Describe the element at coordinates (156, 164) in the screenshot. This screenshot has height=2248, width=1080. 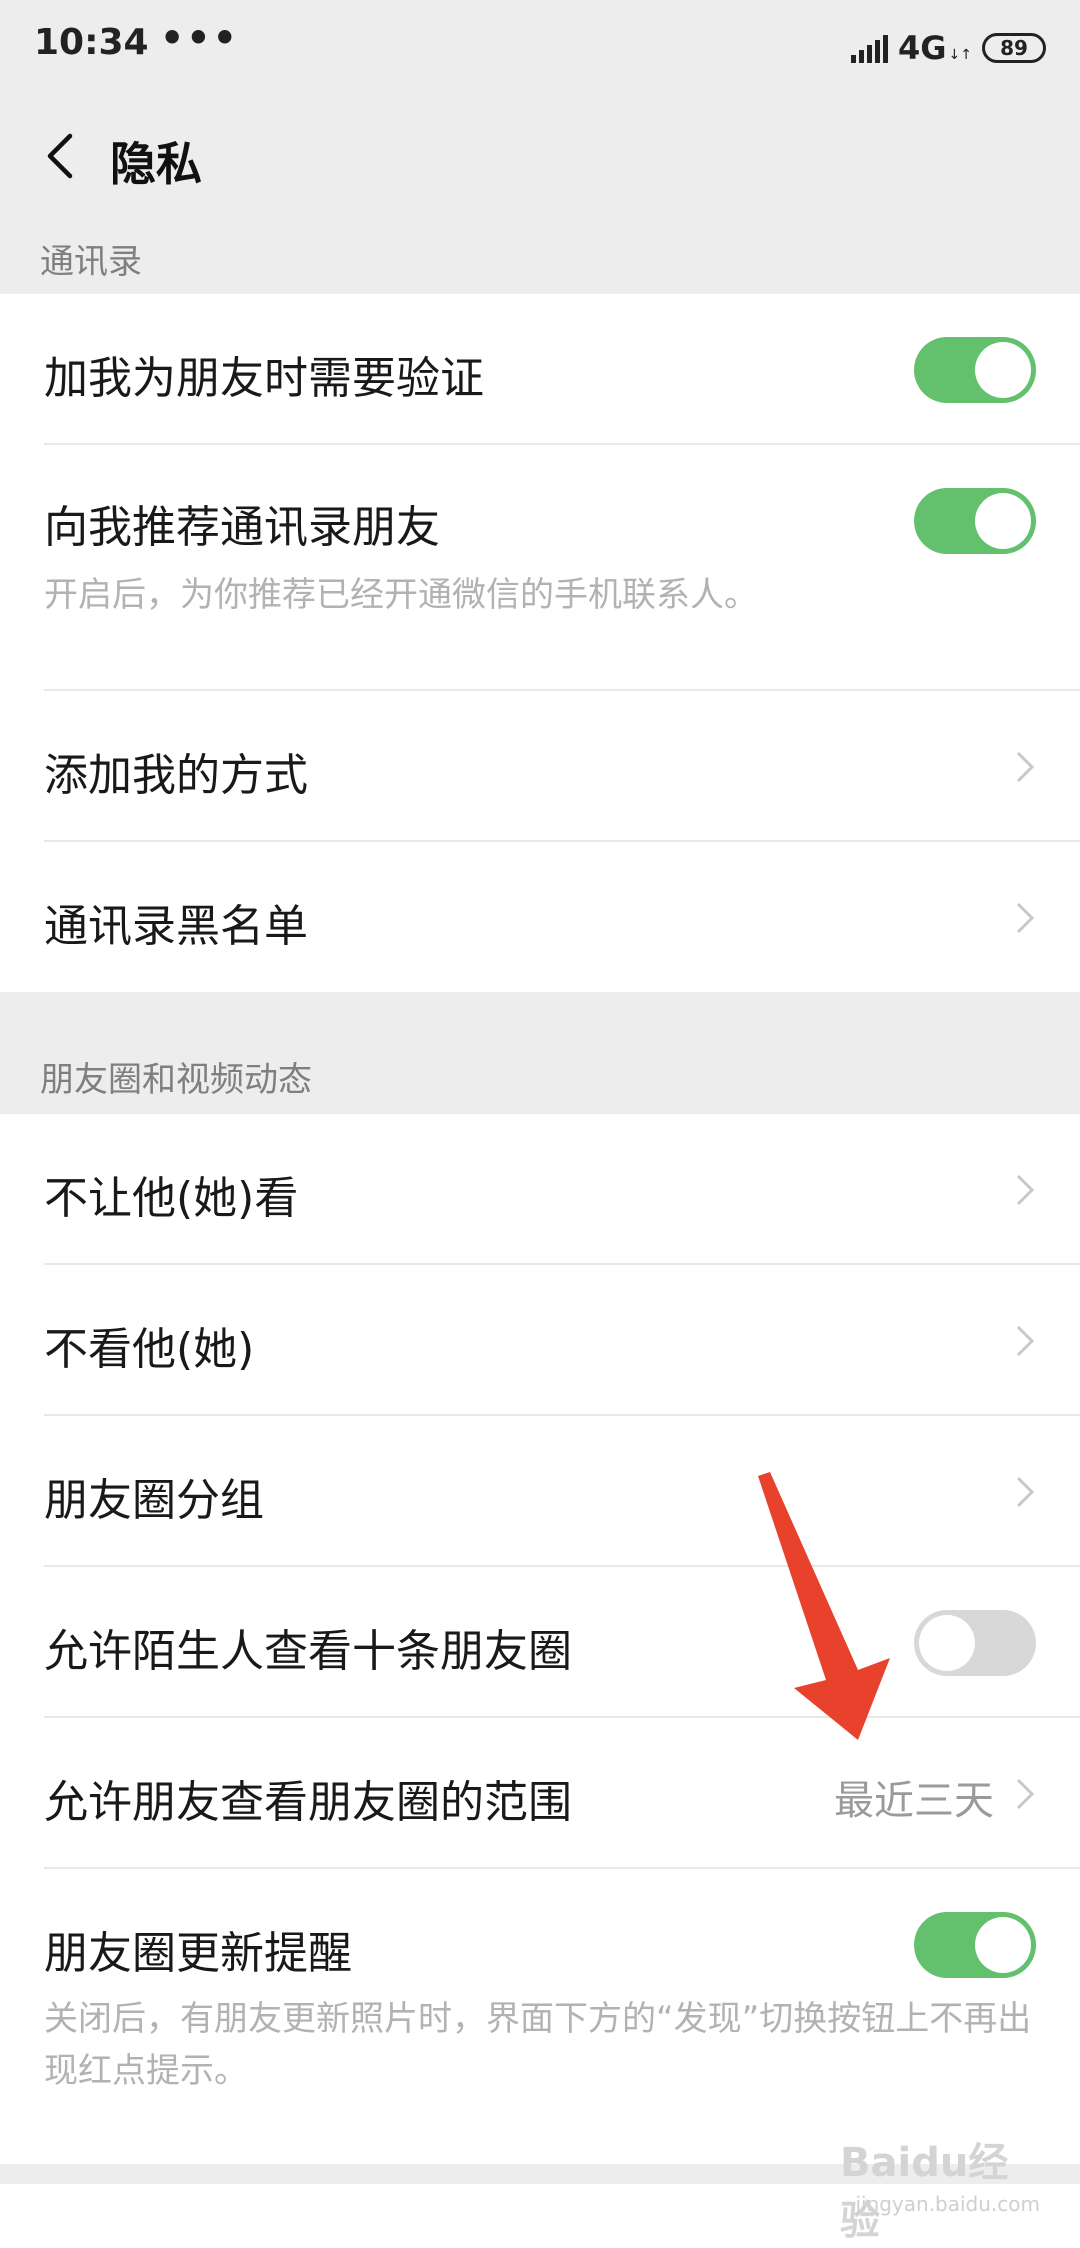
I see `page-title: 隐私` at that location.